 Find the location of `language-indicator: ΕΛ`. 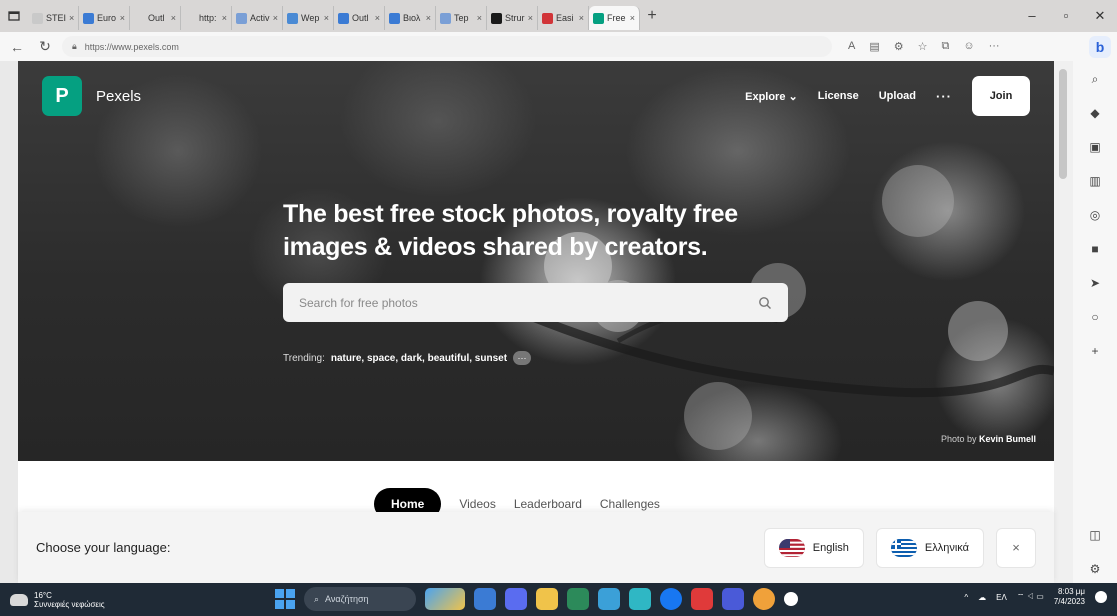

language-indicator: ΕΛ is located at coordinates (1001, 597).